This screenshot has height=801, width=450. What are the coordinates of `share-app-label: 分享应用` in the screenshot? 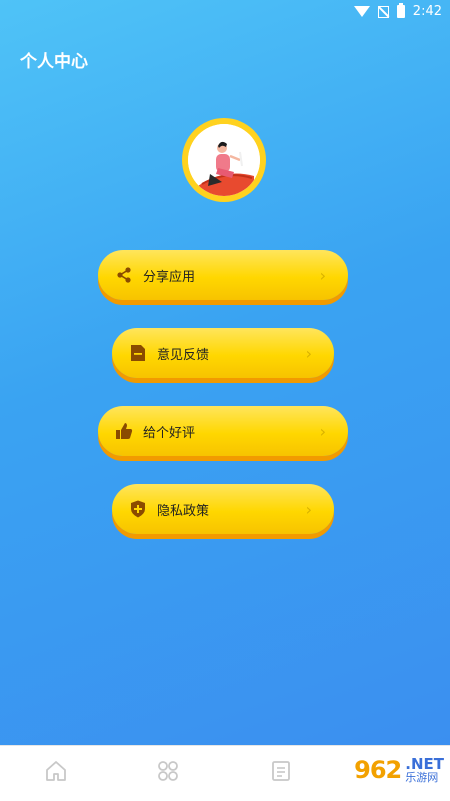 It's located at (169, 277).